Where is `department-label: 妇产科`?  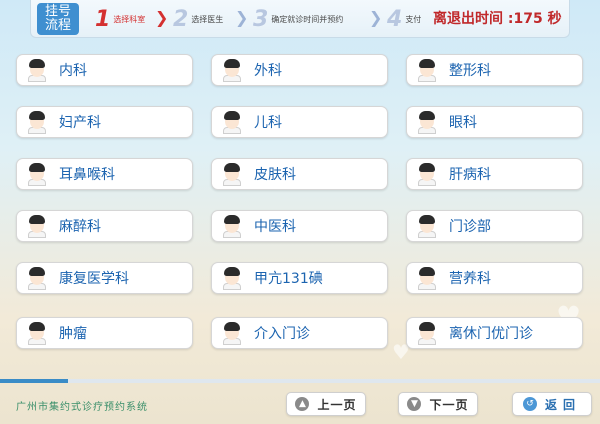
department-label: 妇产科 is located at coordinates (80, 123).